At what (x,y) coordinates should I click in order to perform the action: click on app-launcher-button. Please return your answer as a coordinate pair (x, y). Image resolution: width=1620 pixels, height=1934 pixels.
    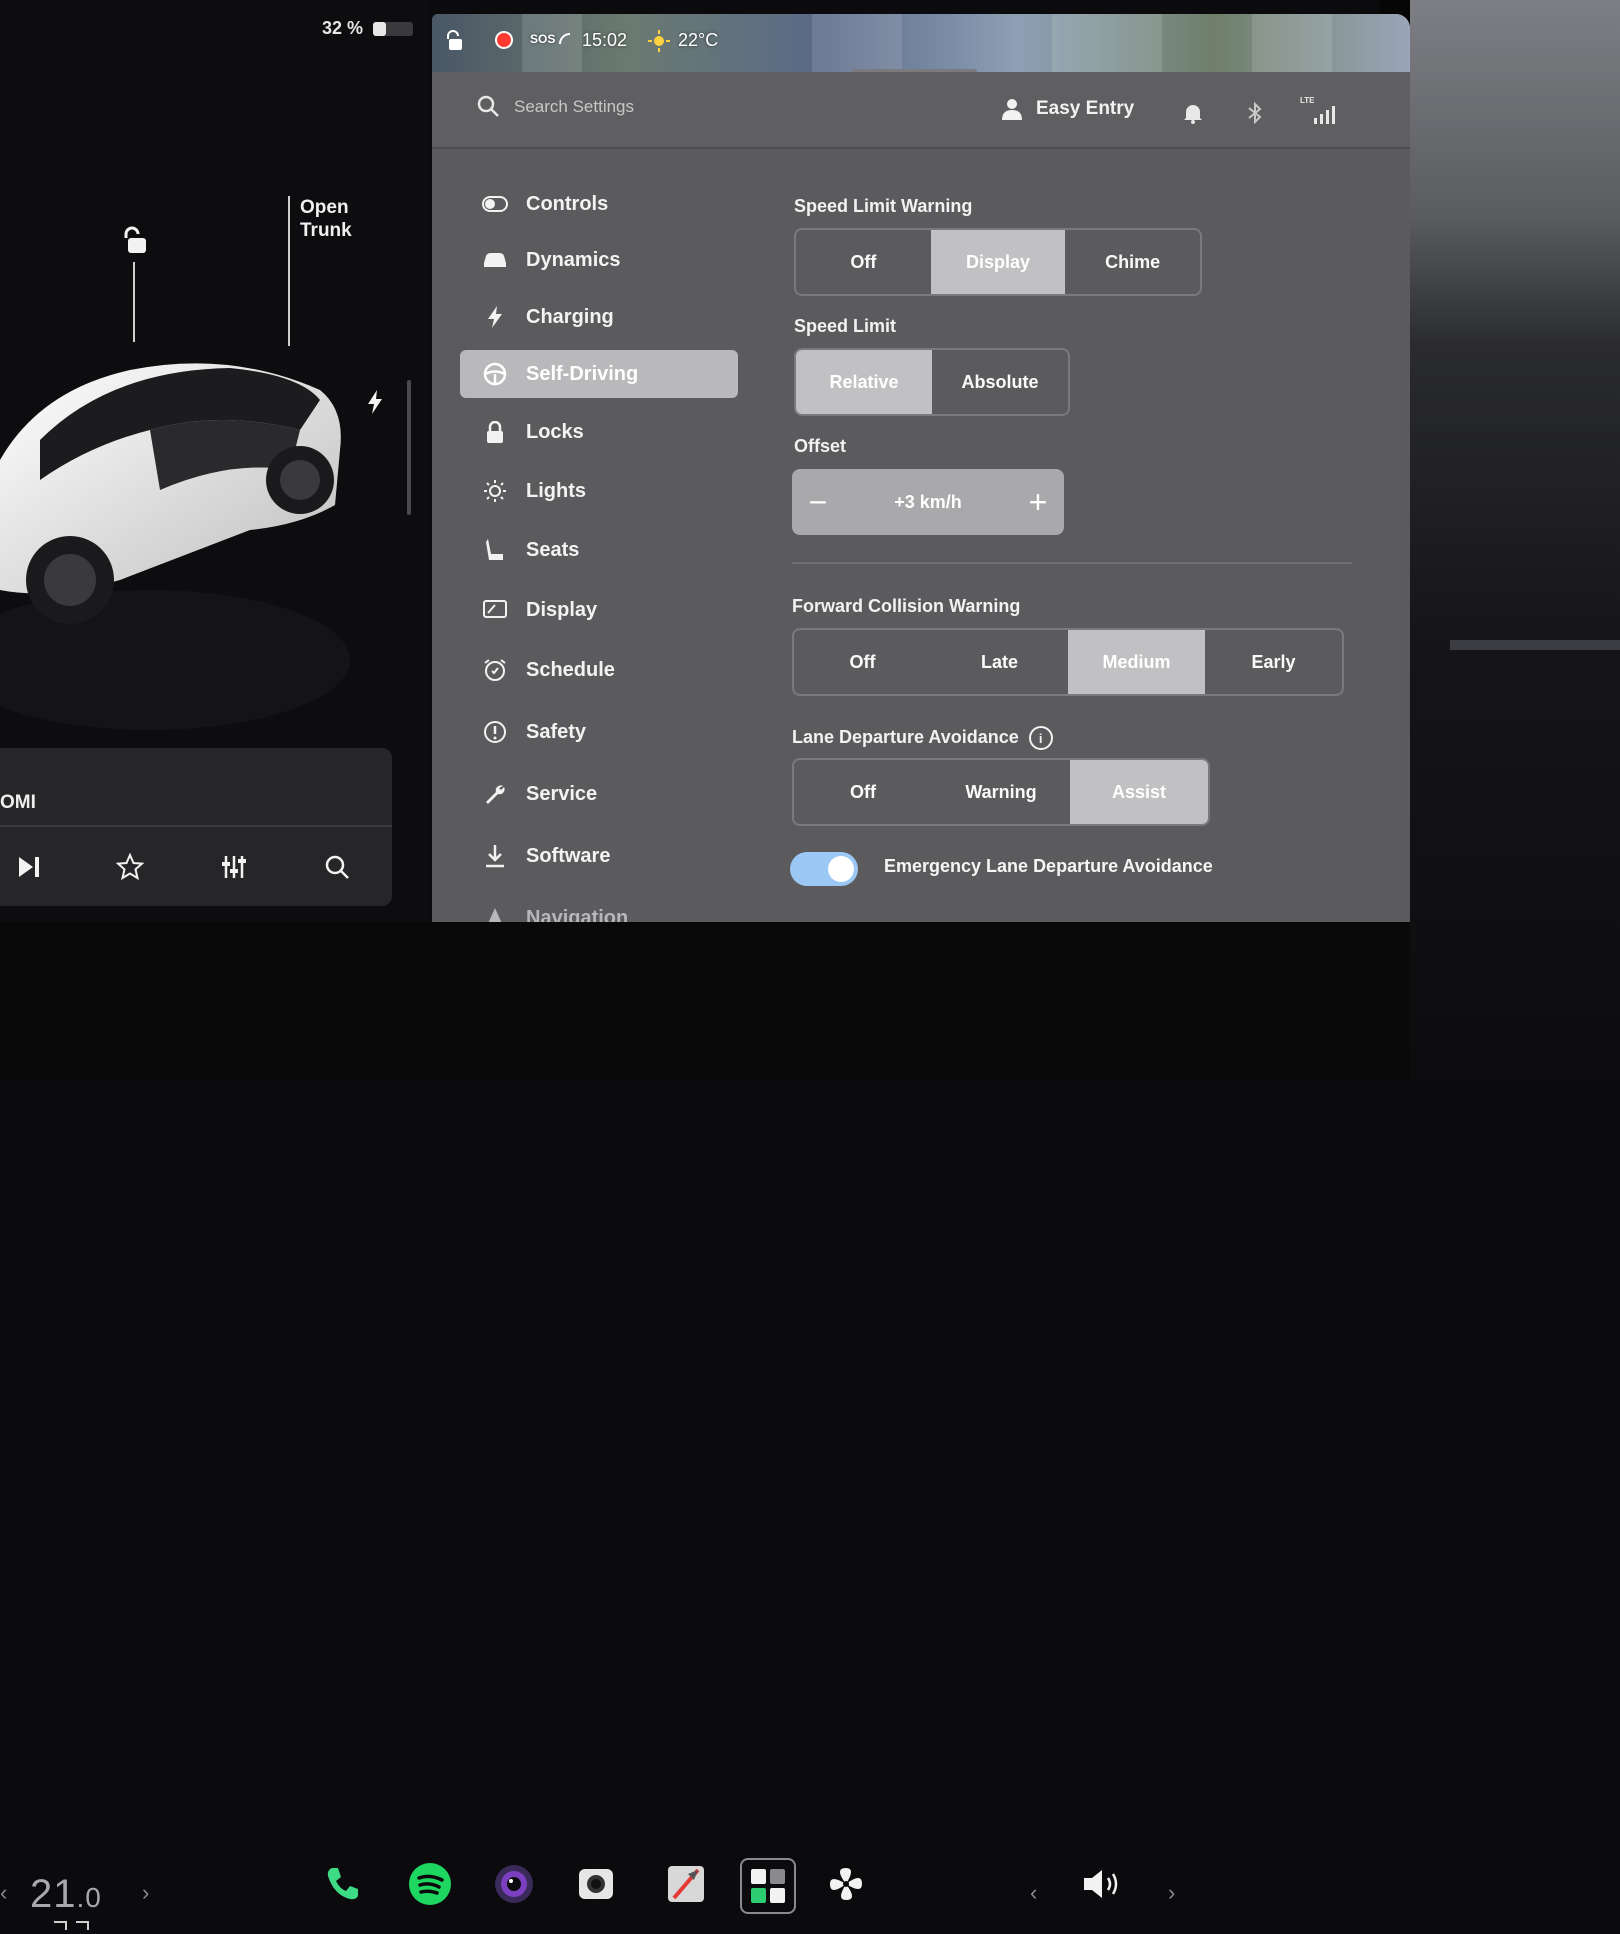
    Looking at the image, I should click on (768, 1886).